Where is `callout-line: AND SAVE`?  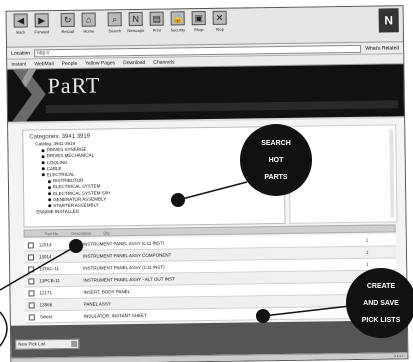 callout-line: AND SAVE is located at coordinates (381, 303).